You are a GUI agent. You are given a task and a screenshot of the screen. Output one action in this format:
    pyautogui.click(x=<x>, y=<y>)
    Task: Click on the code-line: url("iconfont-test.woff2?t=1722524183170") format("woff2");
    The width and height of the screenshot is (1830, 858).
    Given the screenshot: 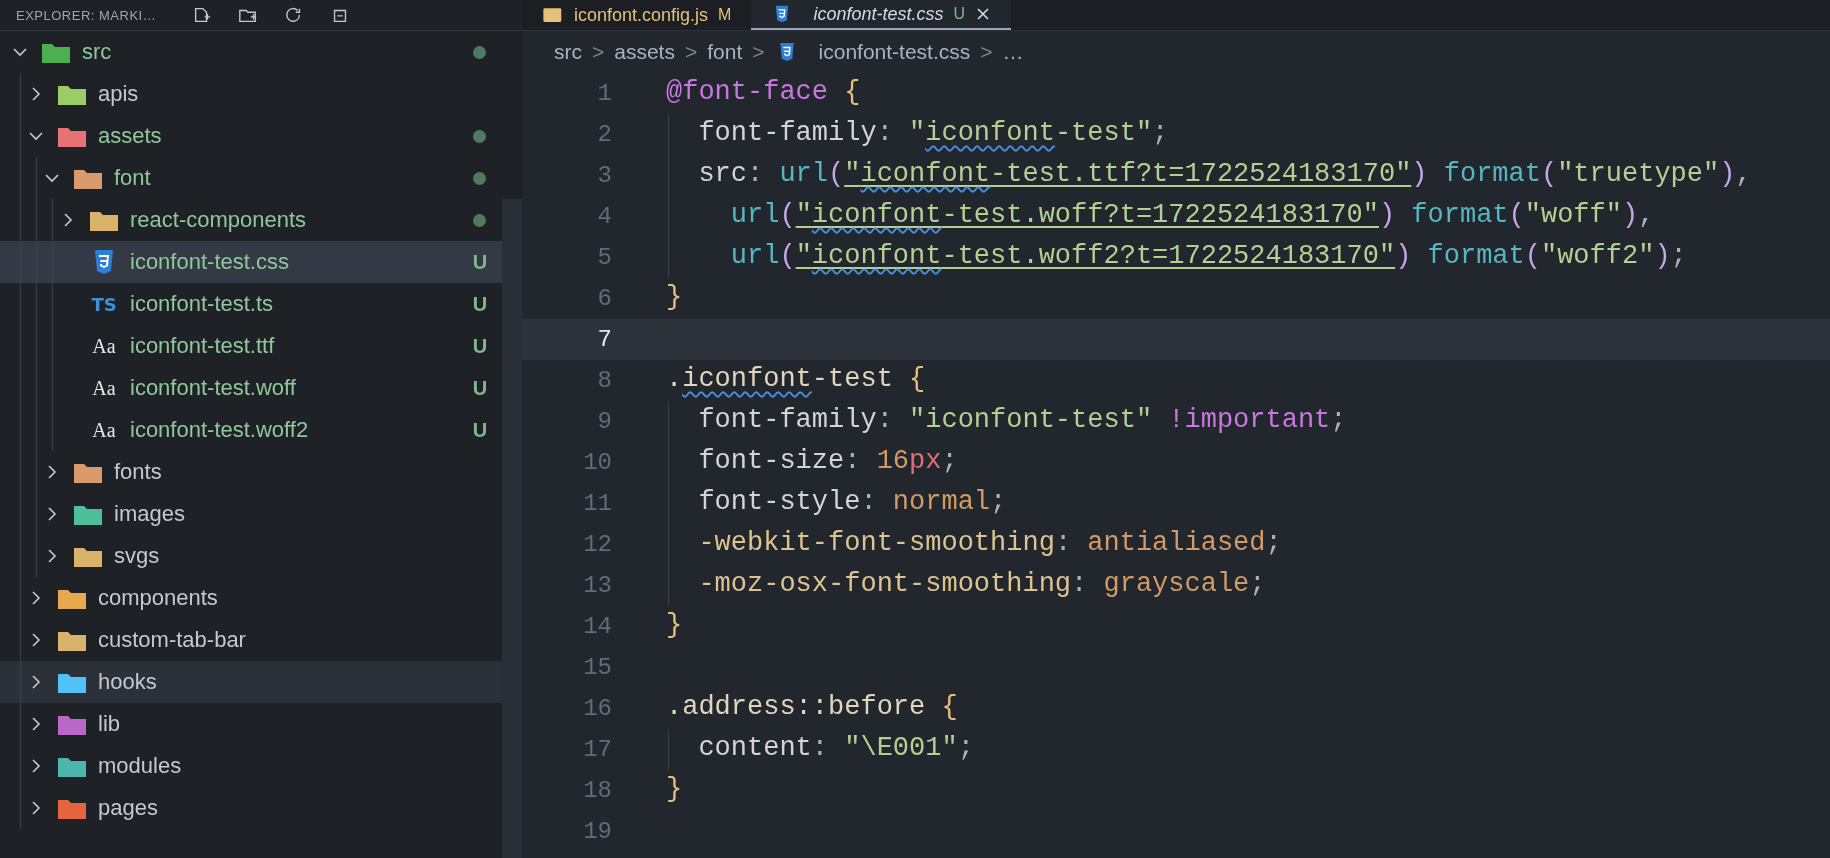 What is the action you would take?
    pyautogui.click(x=1208, y=256)
    